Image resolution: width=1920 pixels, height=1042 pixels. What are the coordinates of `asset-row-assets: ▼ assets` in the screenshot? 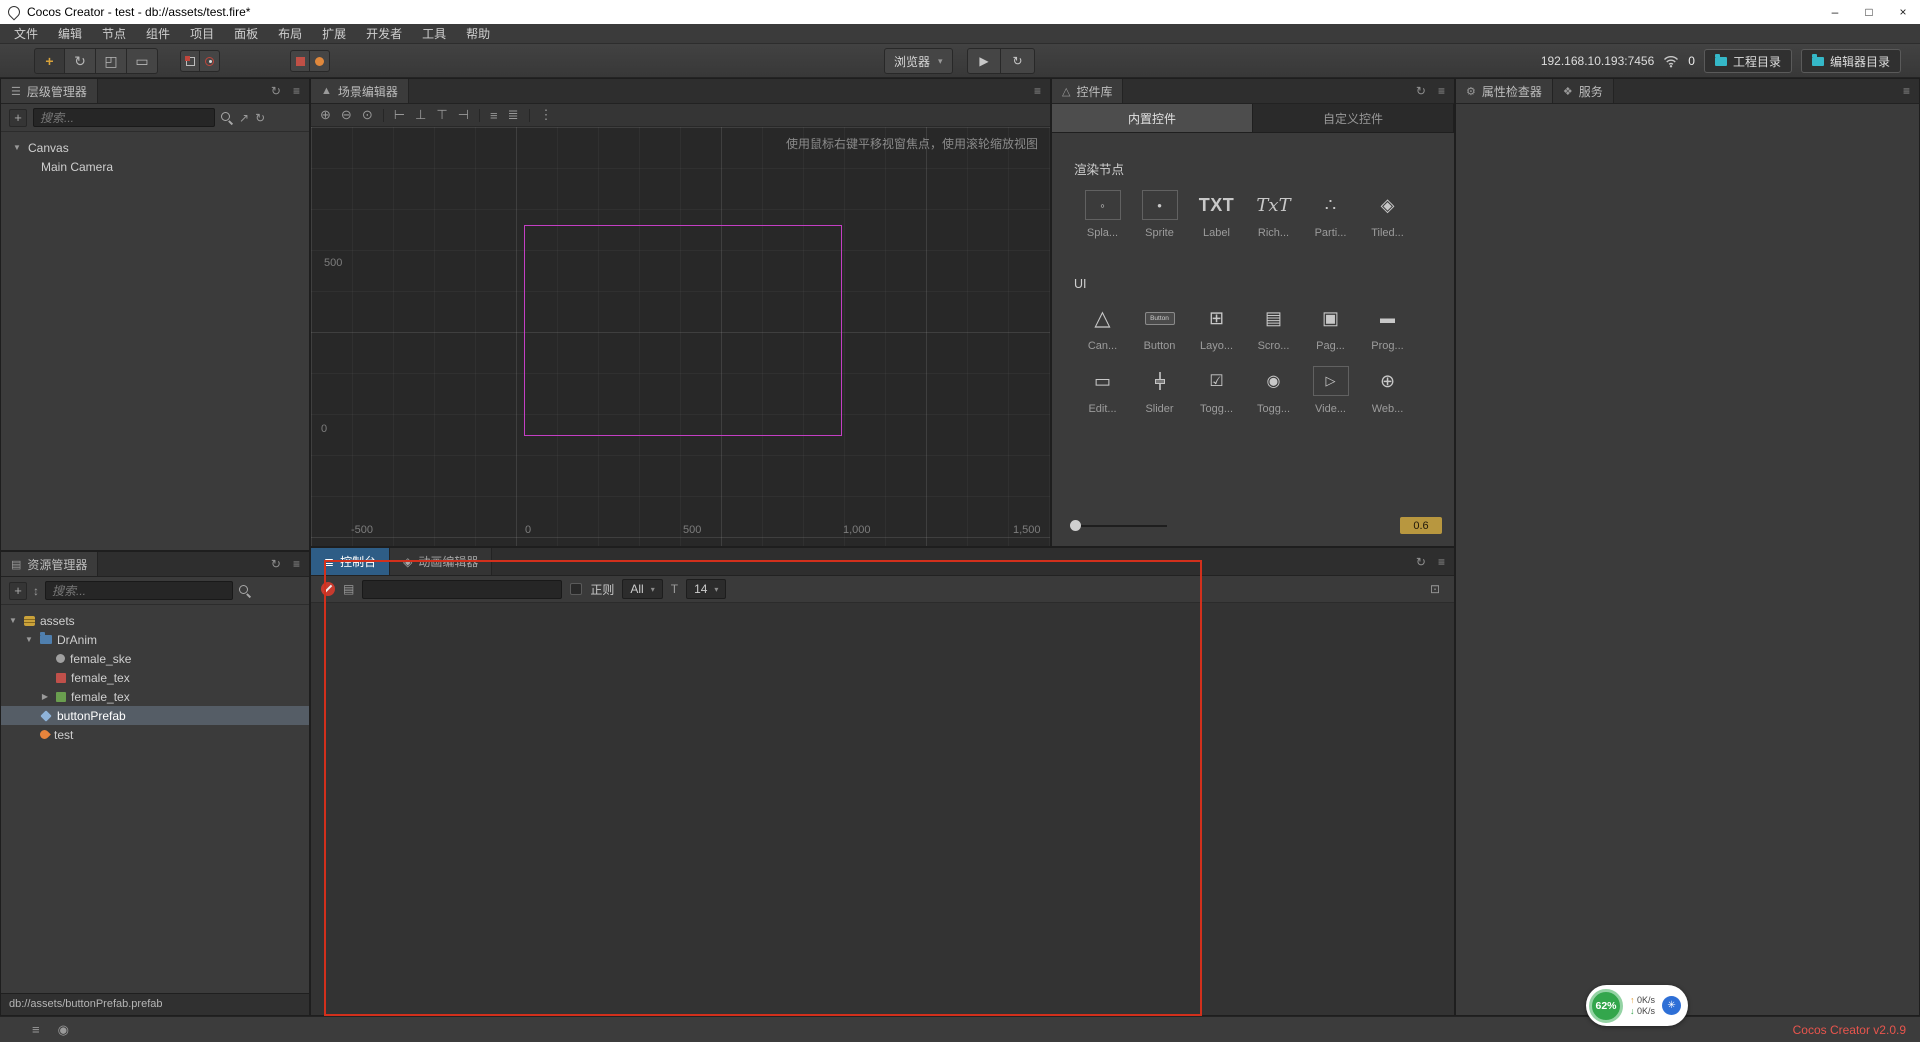 It's located at (155, 620).